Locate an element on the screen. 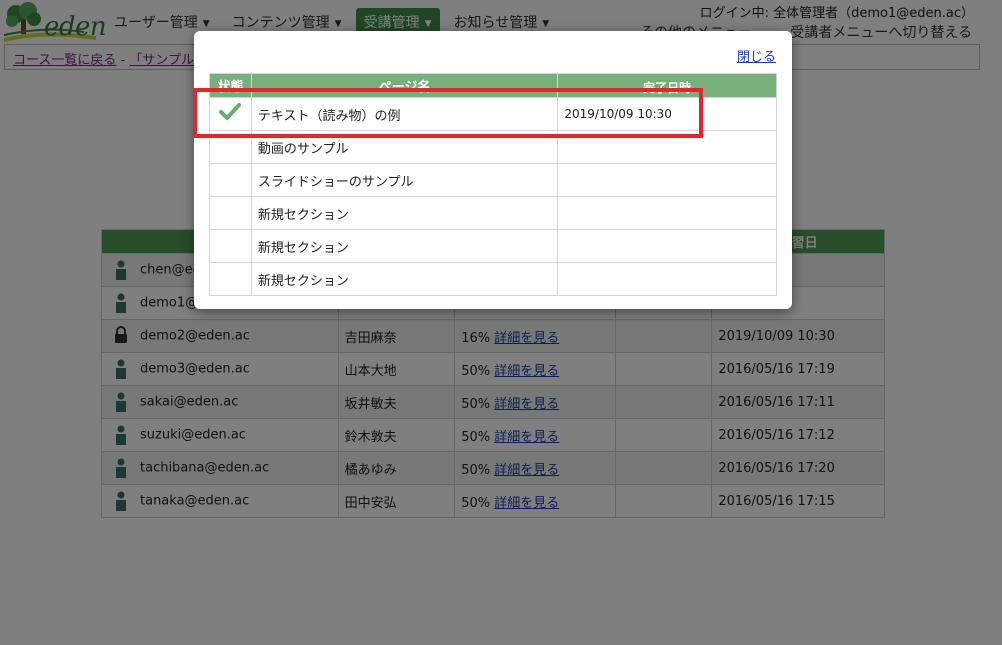 This screenshot has width=1002, height=645. page-name-cell: スライドショーのサンプル is located at coordinates (404, 180).